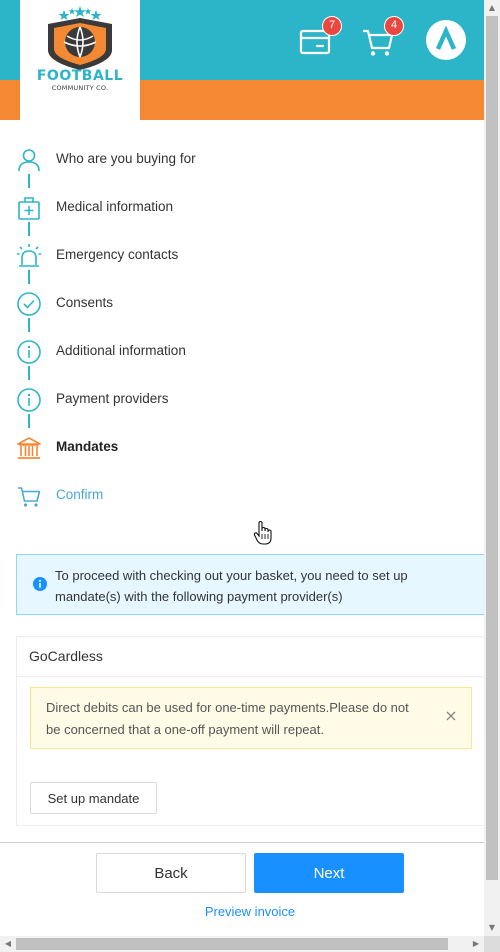 Image resolution: width=500 pixels, height=952 pixels. I want to click on vertical-scrollbar: ▲ ▼, so click(492, 468).